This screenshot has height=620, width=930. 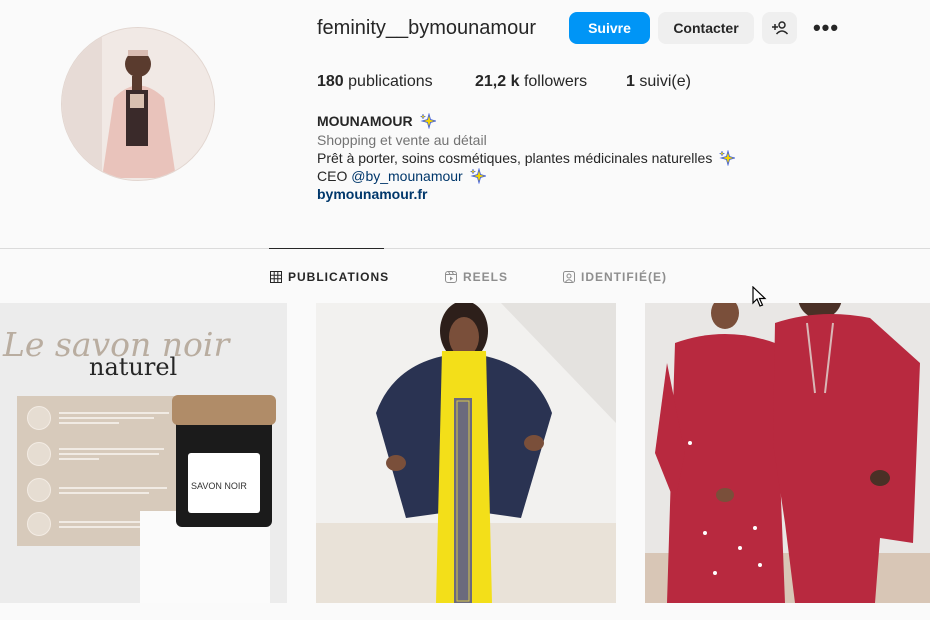 I want to click on more-options-button: •••, so click(x=826, y=28).